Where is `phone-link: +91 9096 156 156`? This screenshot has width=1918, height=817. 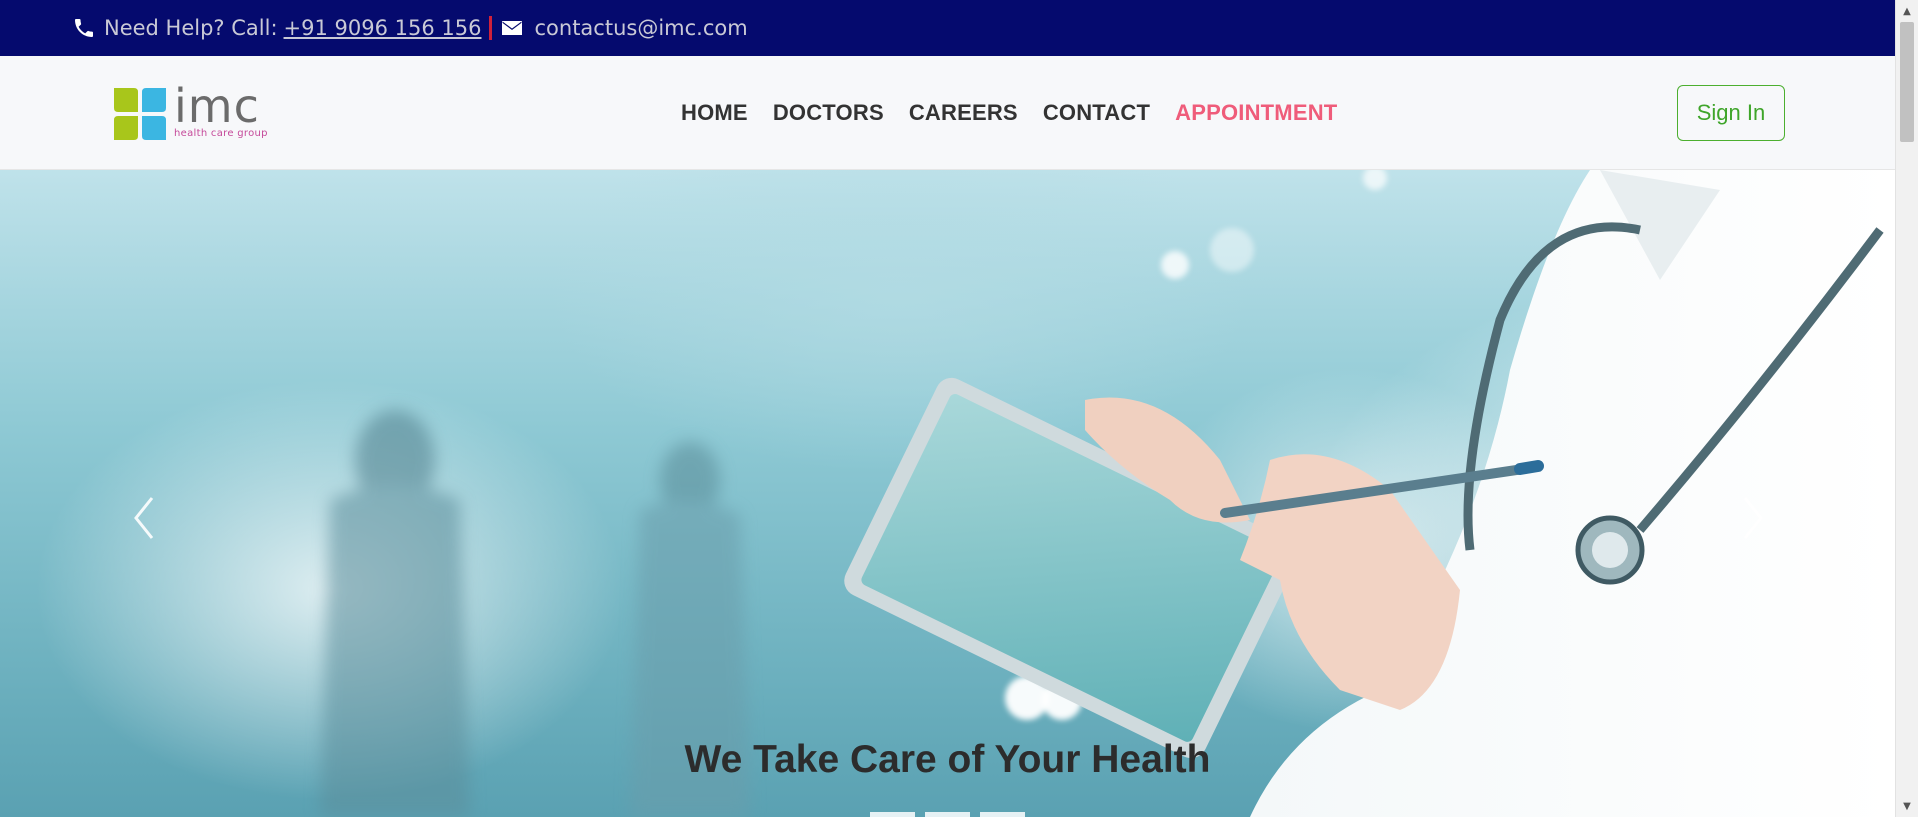
phone-link: +91 9096 156 156 is located at coordinates (383, 28).